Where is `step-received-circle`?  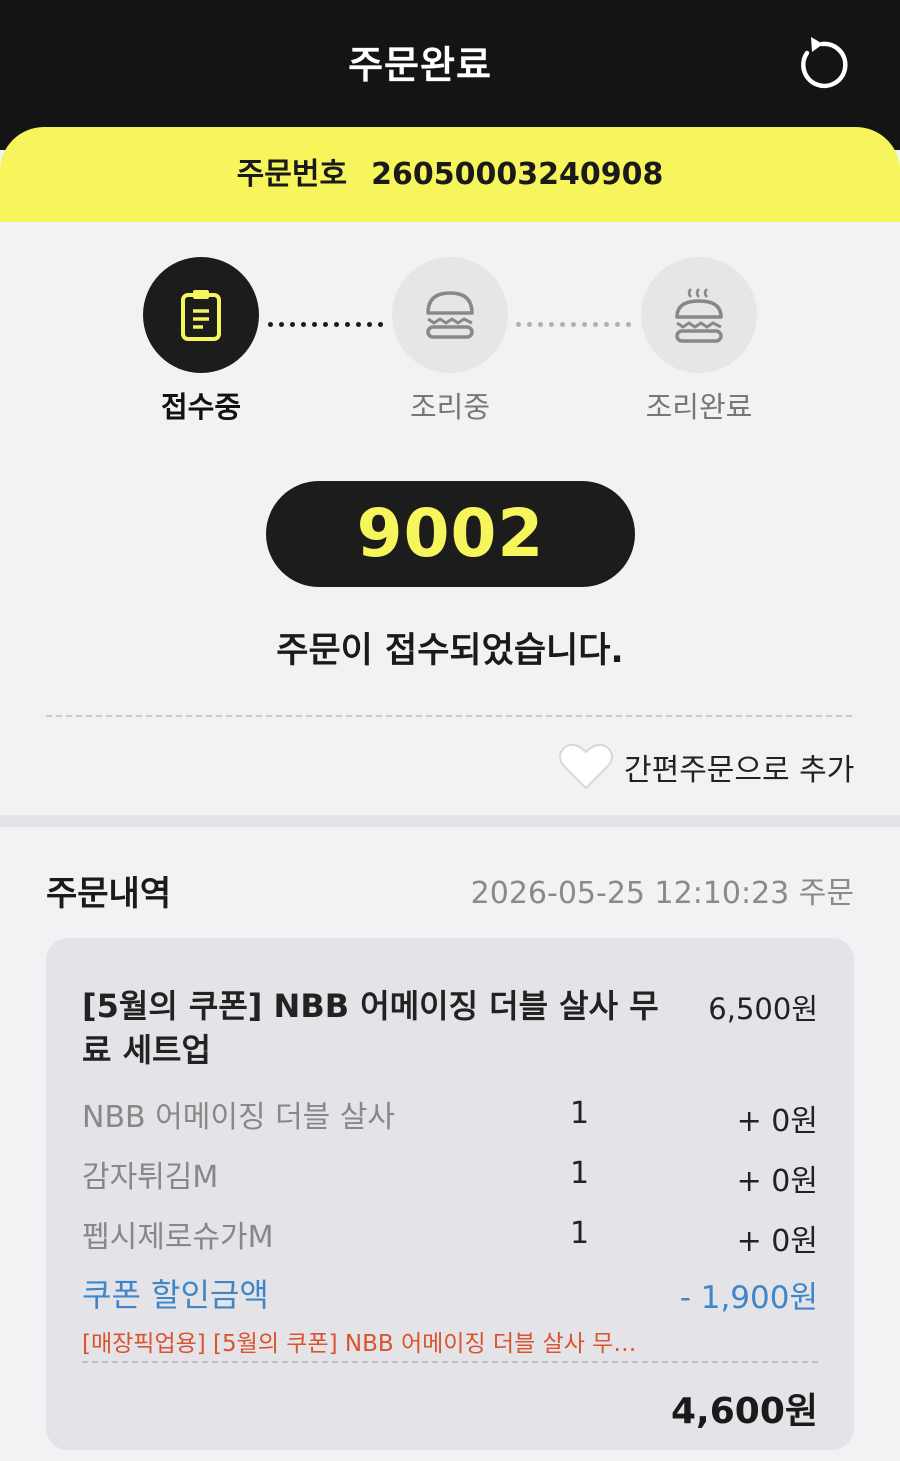
step-received-circle is located at coordinates (201, 315).